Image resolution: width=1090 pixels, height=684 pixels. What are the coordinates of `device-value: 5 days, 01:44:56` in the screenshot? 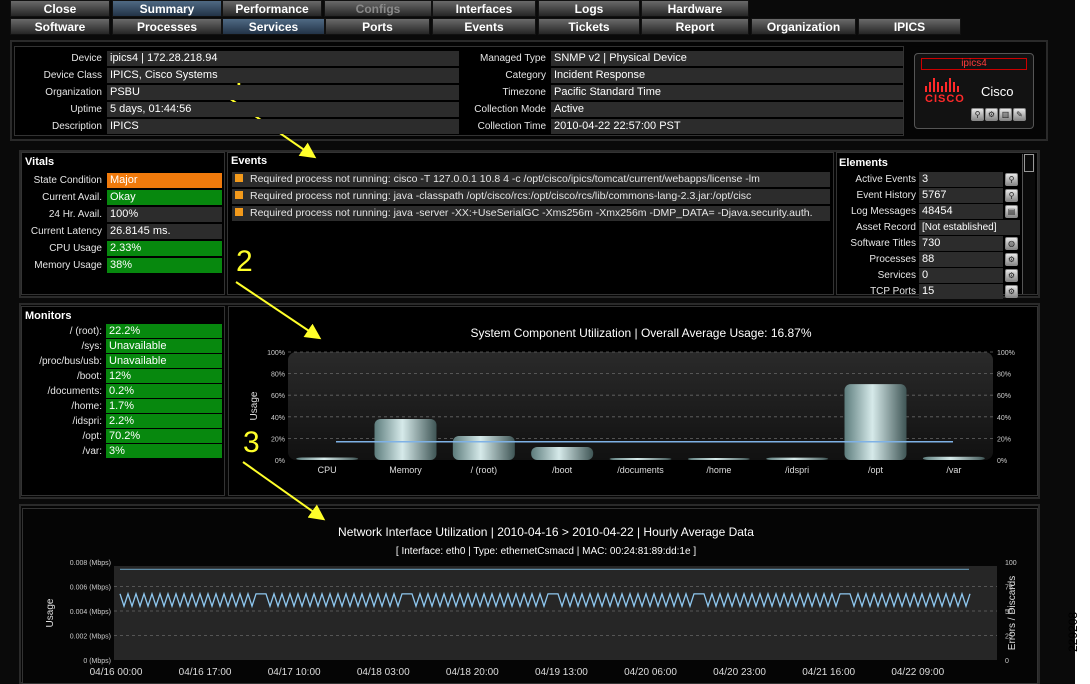 It's located at (283, 109).